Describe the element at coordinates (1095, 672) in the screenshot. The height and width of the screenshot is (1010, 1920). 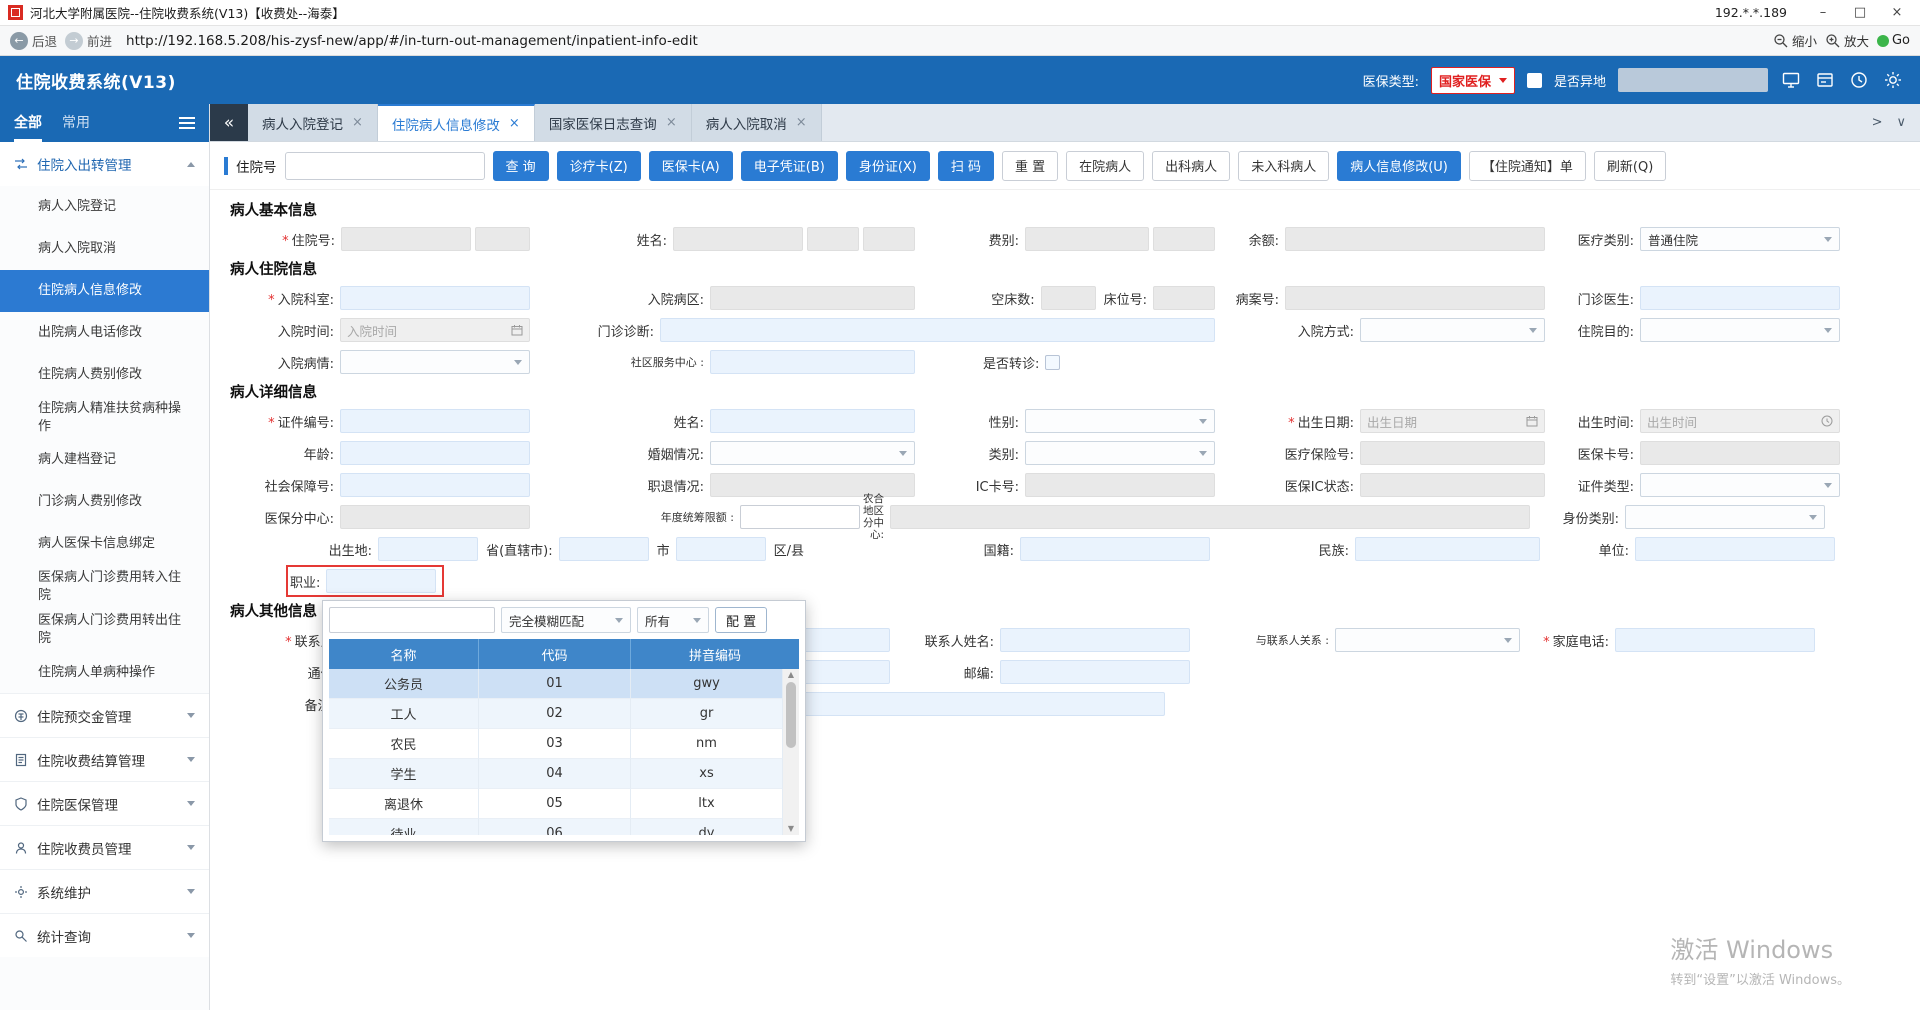
I see `postcode-field` at that location.